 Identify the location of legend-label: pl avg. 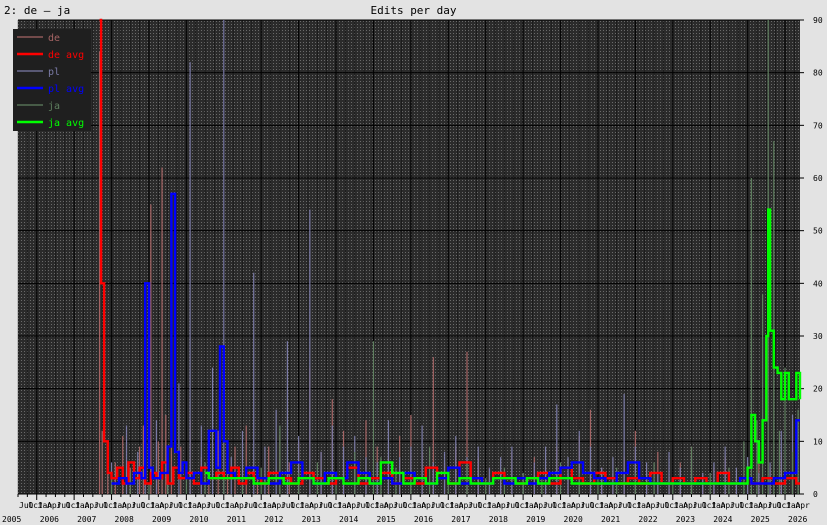
(66, 89).